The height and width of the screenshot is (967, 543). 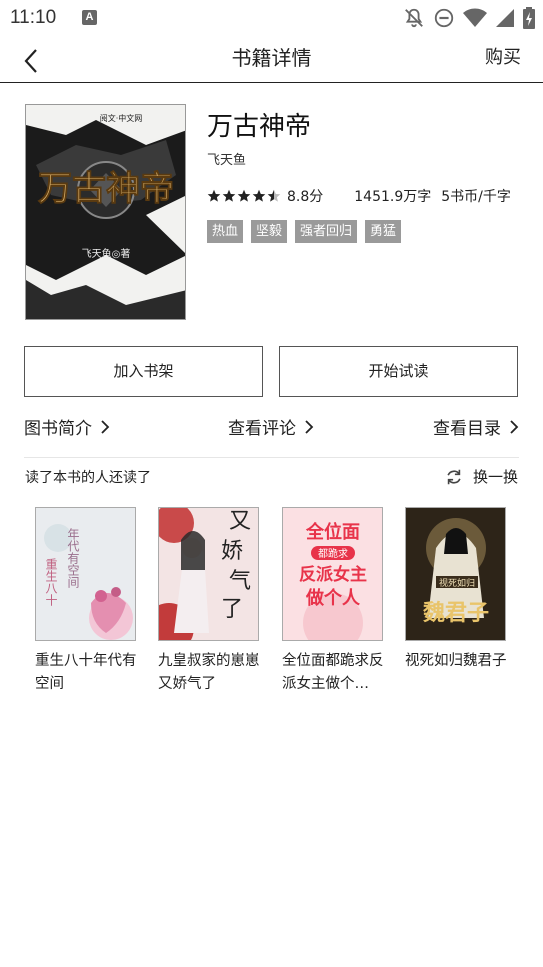 What do you see at coordinates (332, 532) in the screenshot?
I see `svg-text: 全位面` at bounding box center [332, 532].